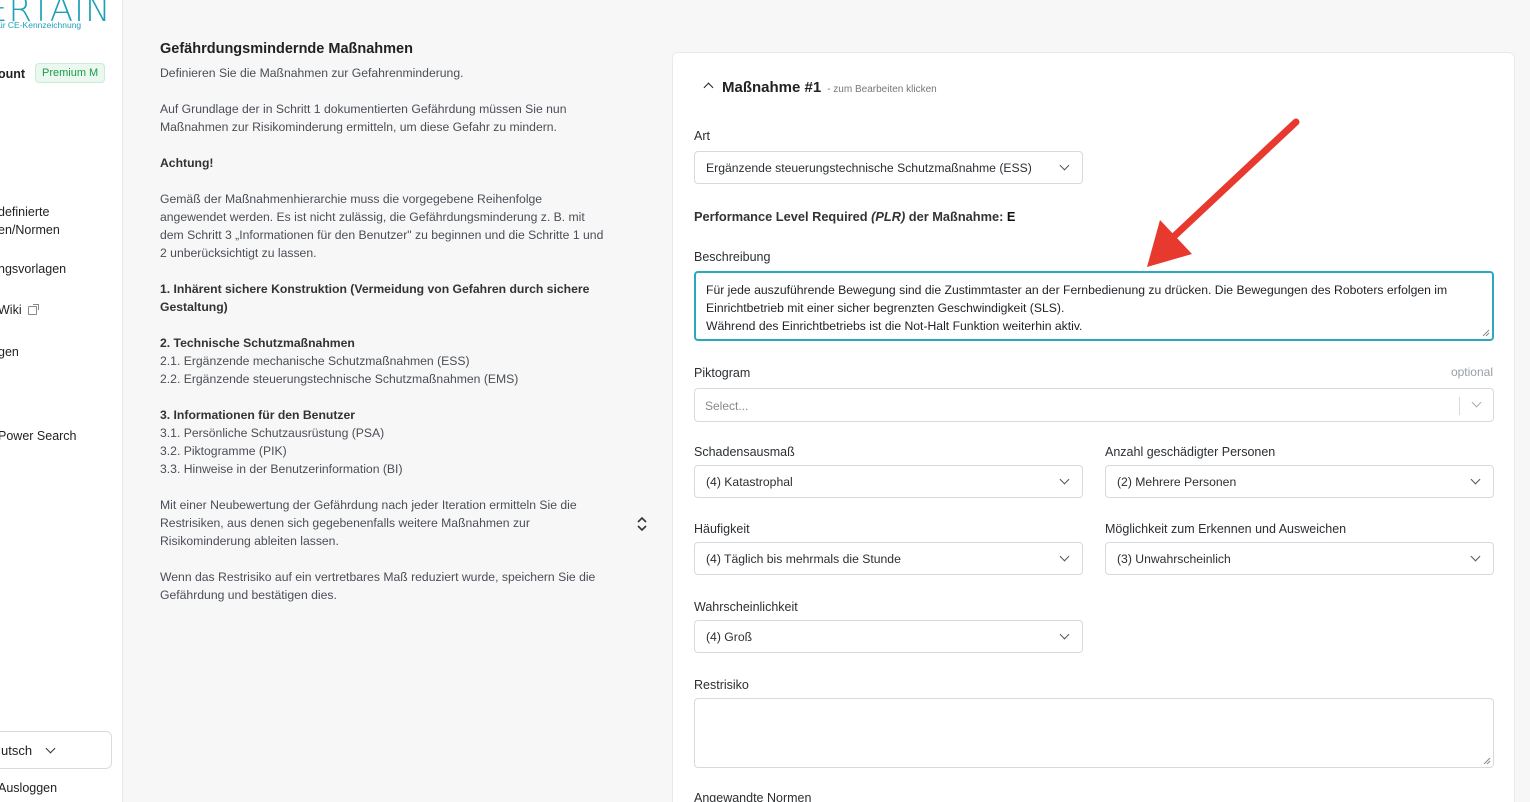 This screenshot has height=802, width=1530. What do you see at coordinates (286, 49) in the screenshot?
I see `page-title: Gefährdungsmindernde Maßnahmen` at bounding box center [286, 49].